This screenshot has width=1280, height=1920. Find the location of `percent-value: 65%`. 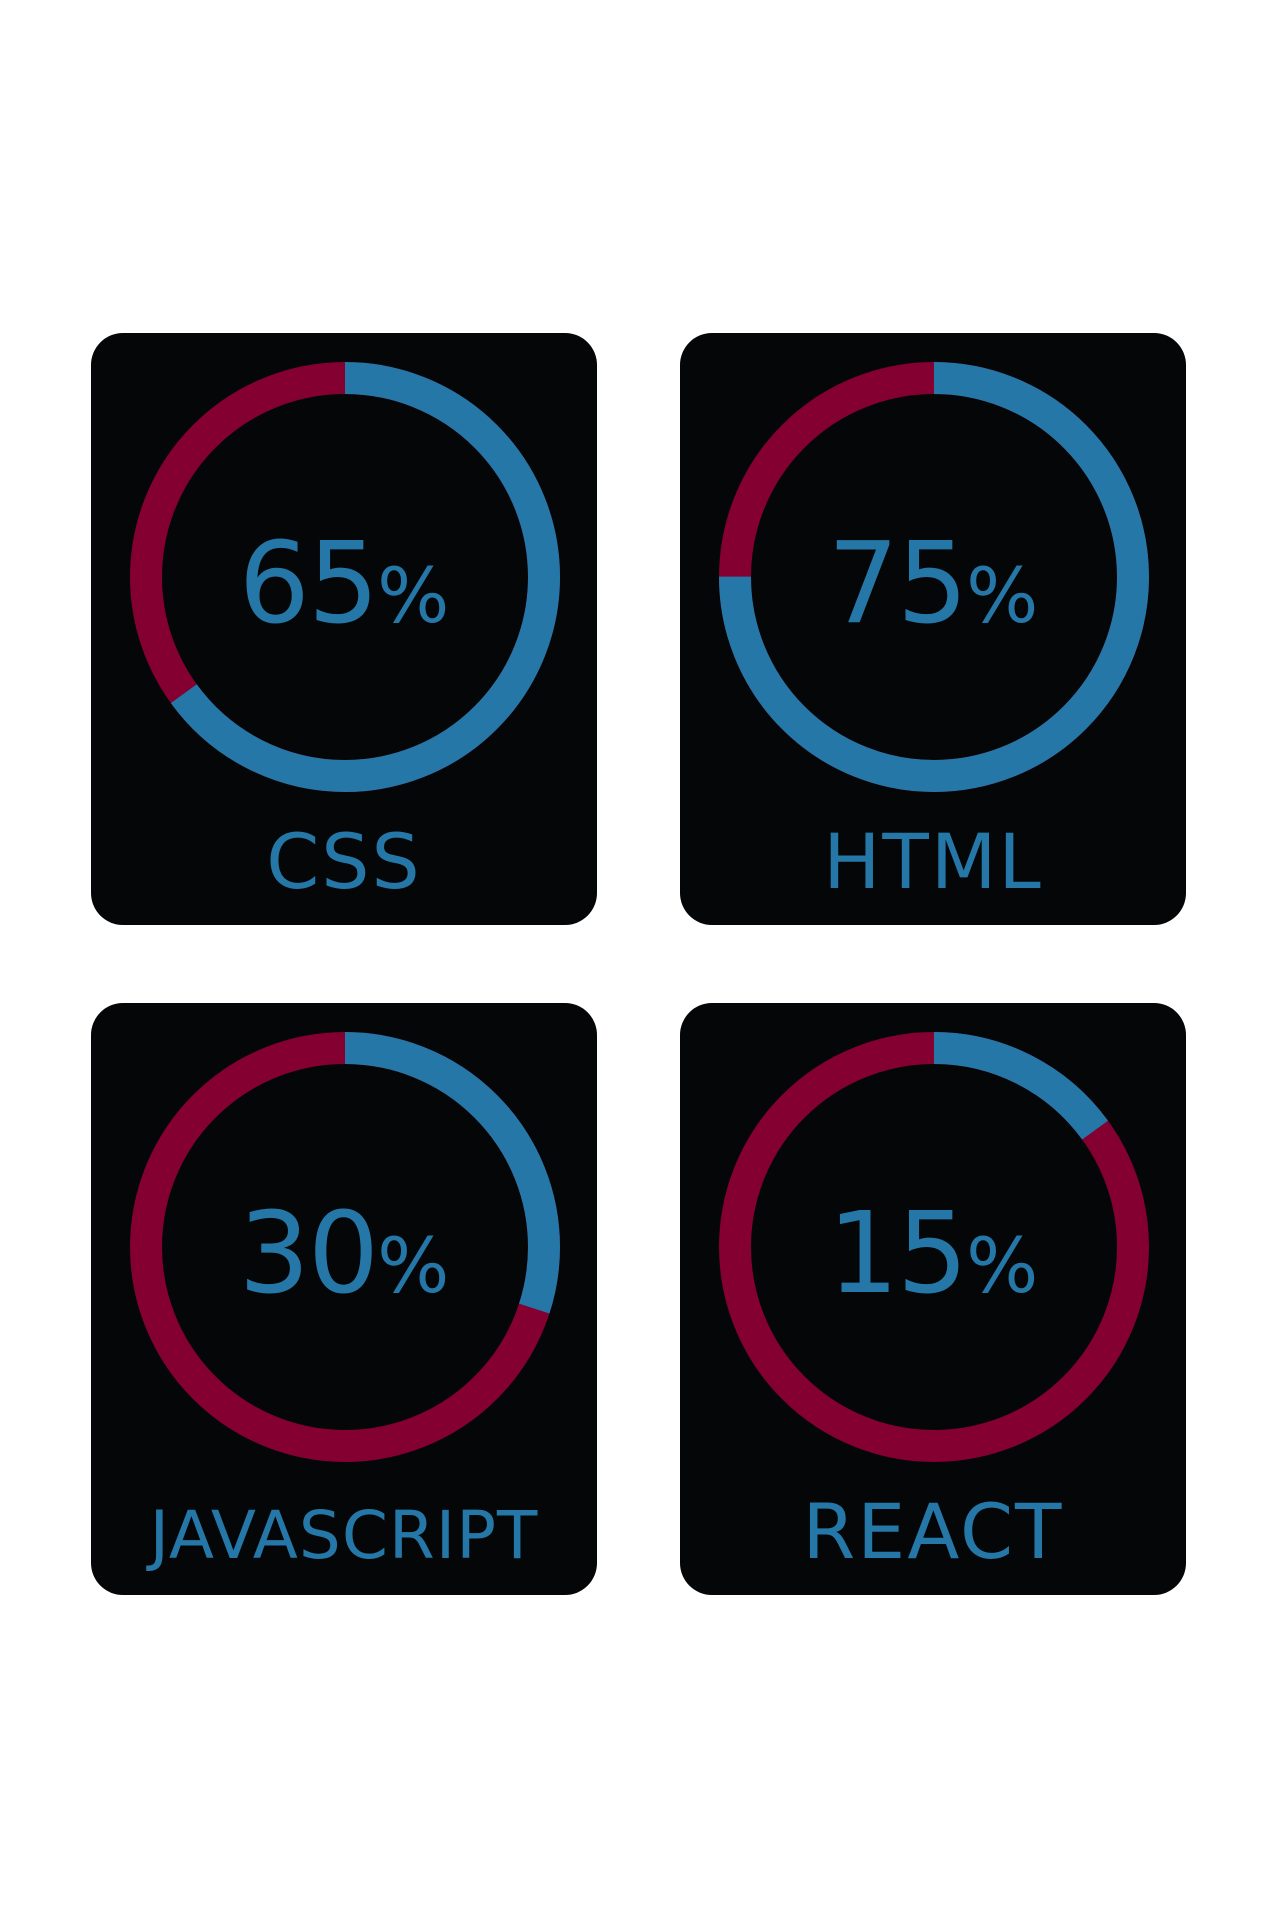

percent-value: 65% is located at coordinates (344, 584).